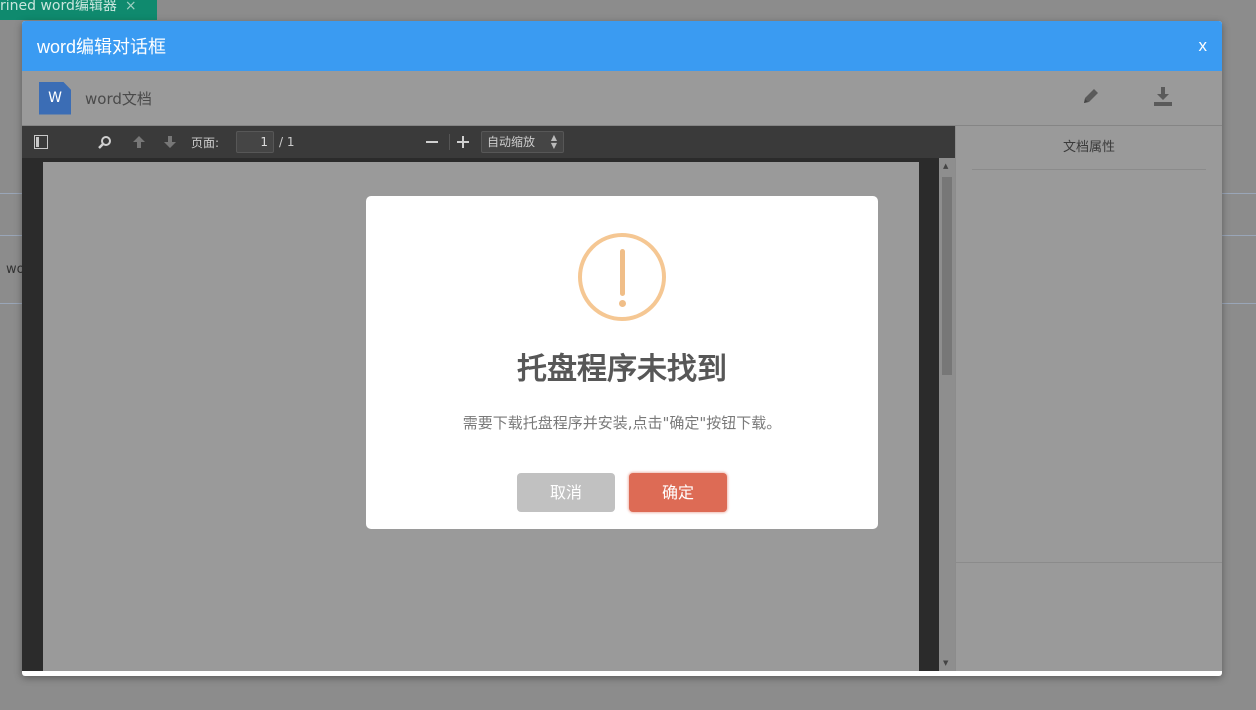  I want to click on alert-title: 托盘程序未找到, so click(622, 369).